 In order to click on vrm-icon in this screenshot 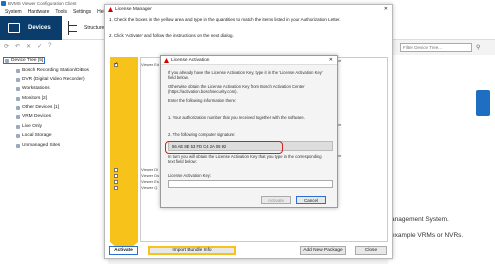, I will do `click(18, 116)`.